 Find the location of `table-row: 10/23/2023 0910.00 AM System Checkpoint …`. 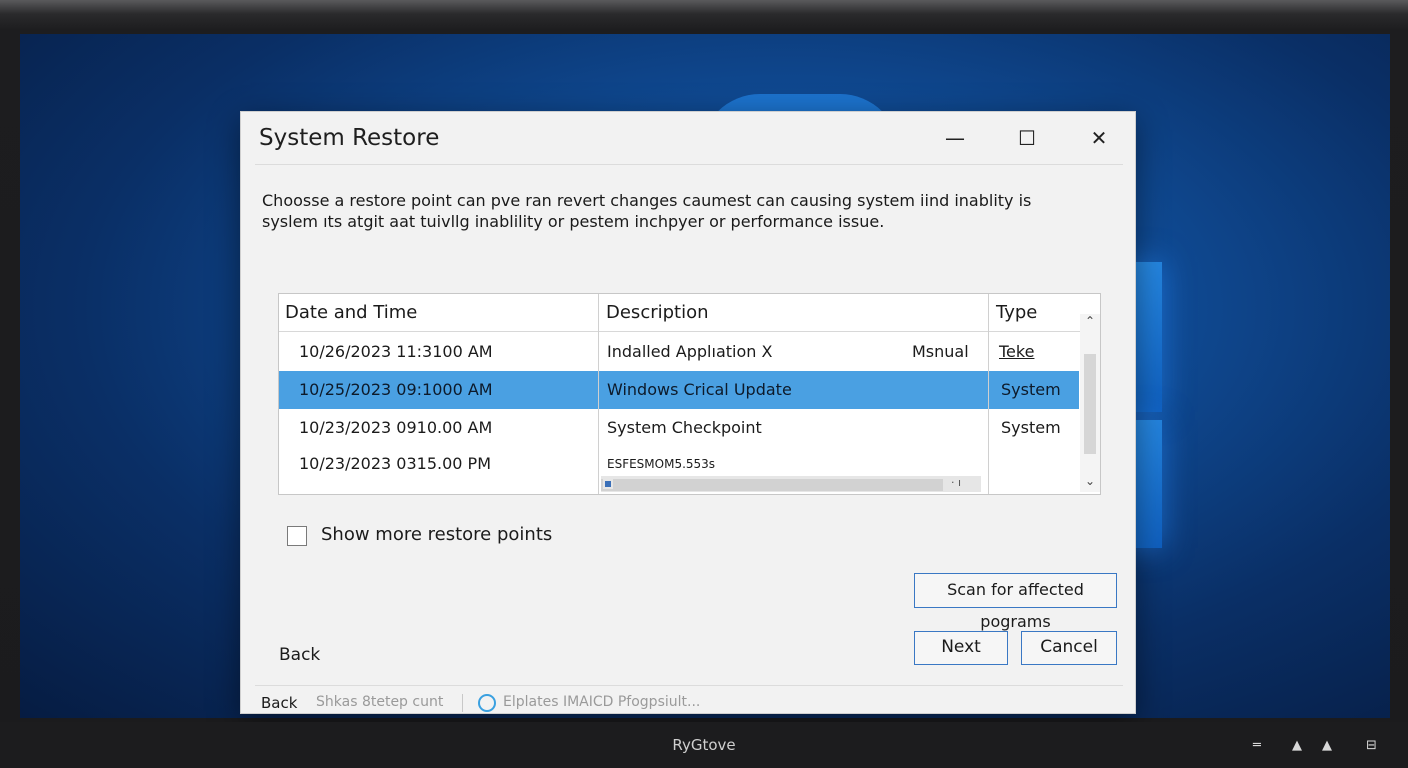

table-row: 10/23/2023 0910.00 AM System Checkpoint … is located at coordinates (679, 428).